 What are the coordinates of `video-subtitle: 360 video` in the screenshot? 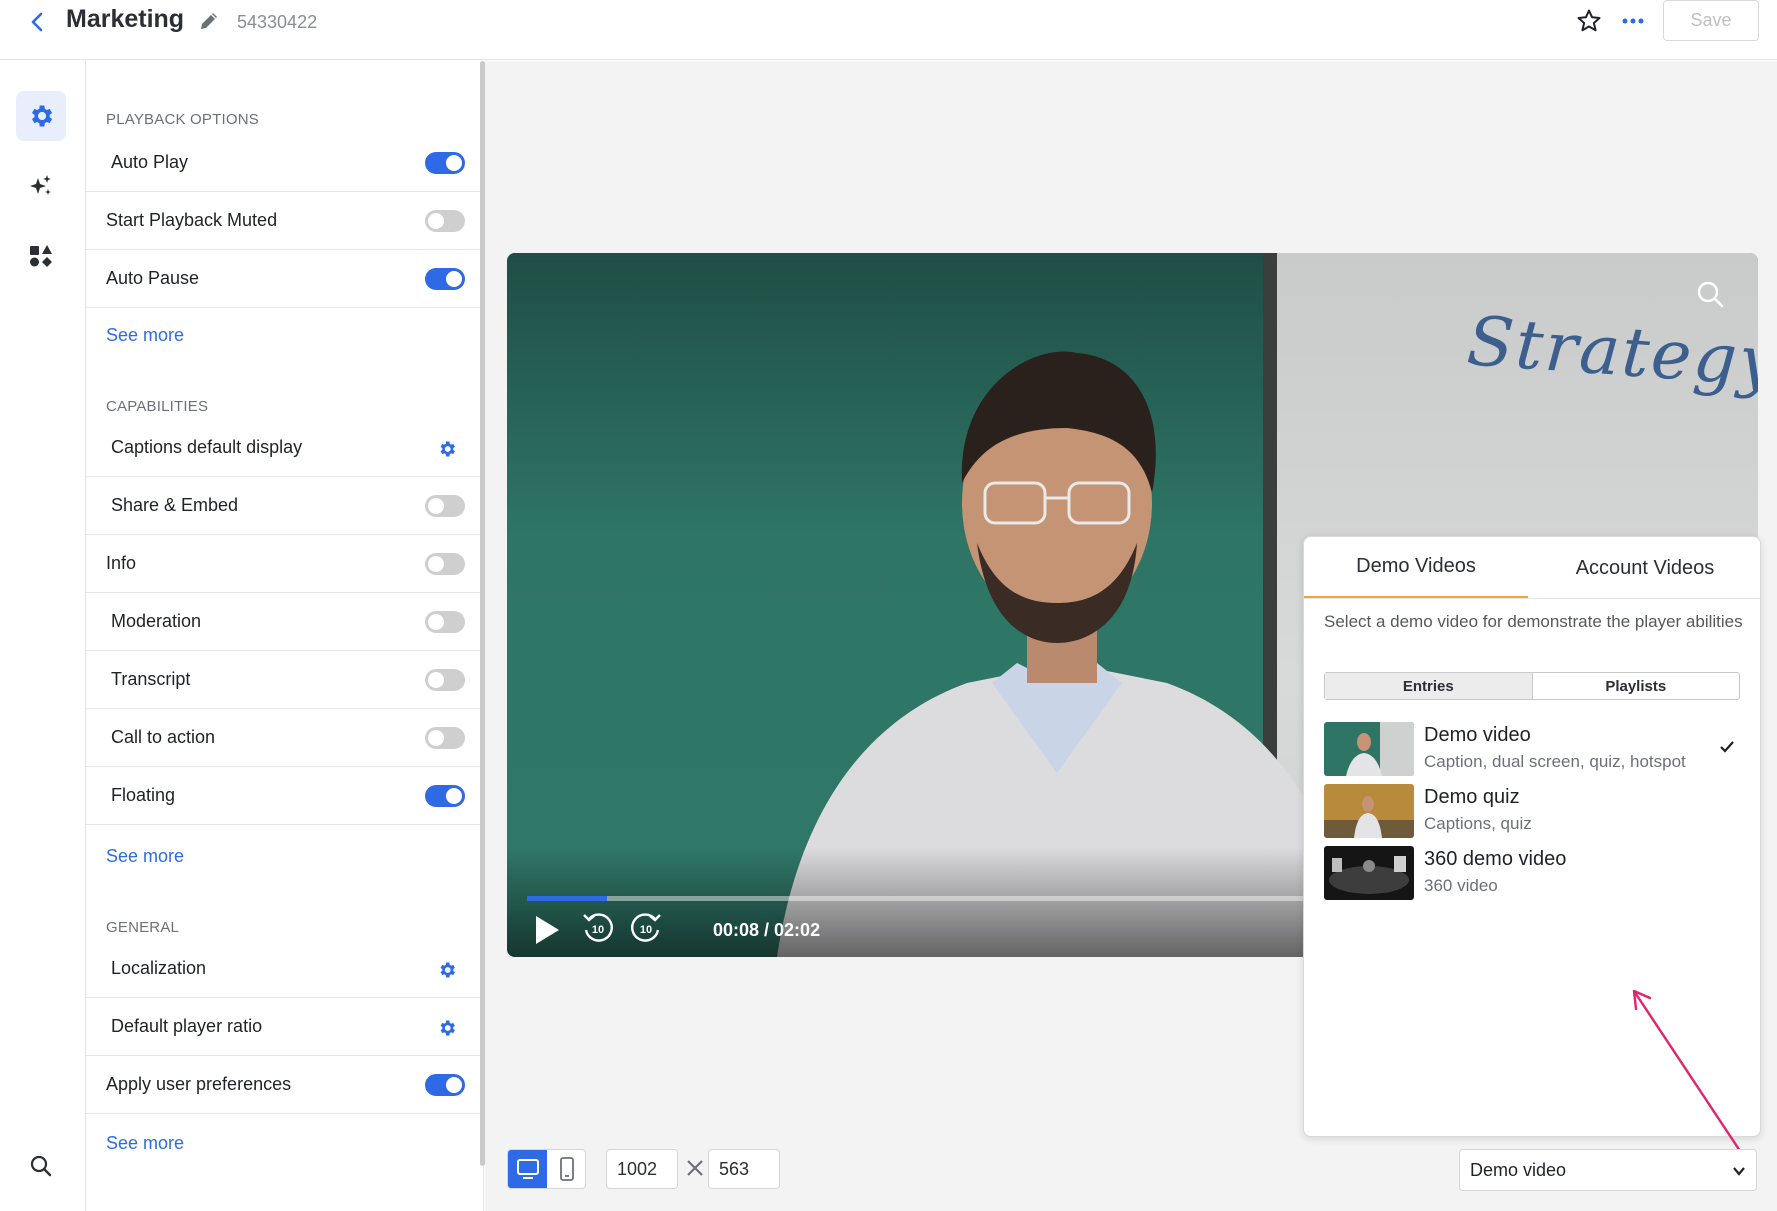 It's located at (1461, 885).